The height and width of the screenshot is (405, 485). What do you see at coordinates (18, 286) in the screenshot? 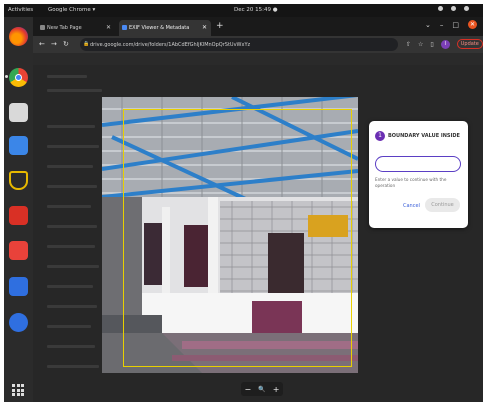
I see `vpn-icon` at bounding box center [18, 286].